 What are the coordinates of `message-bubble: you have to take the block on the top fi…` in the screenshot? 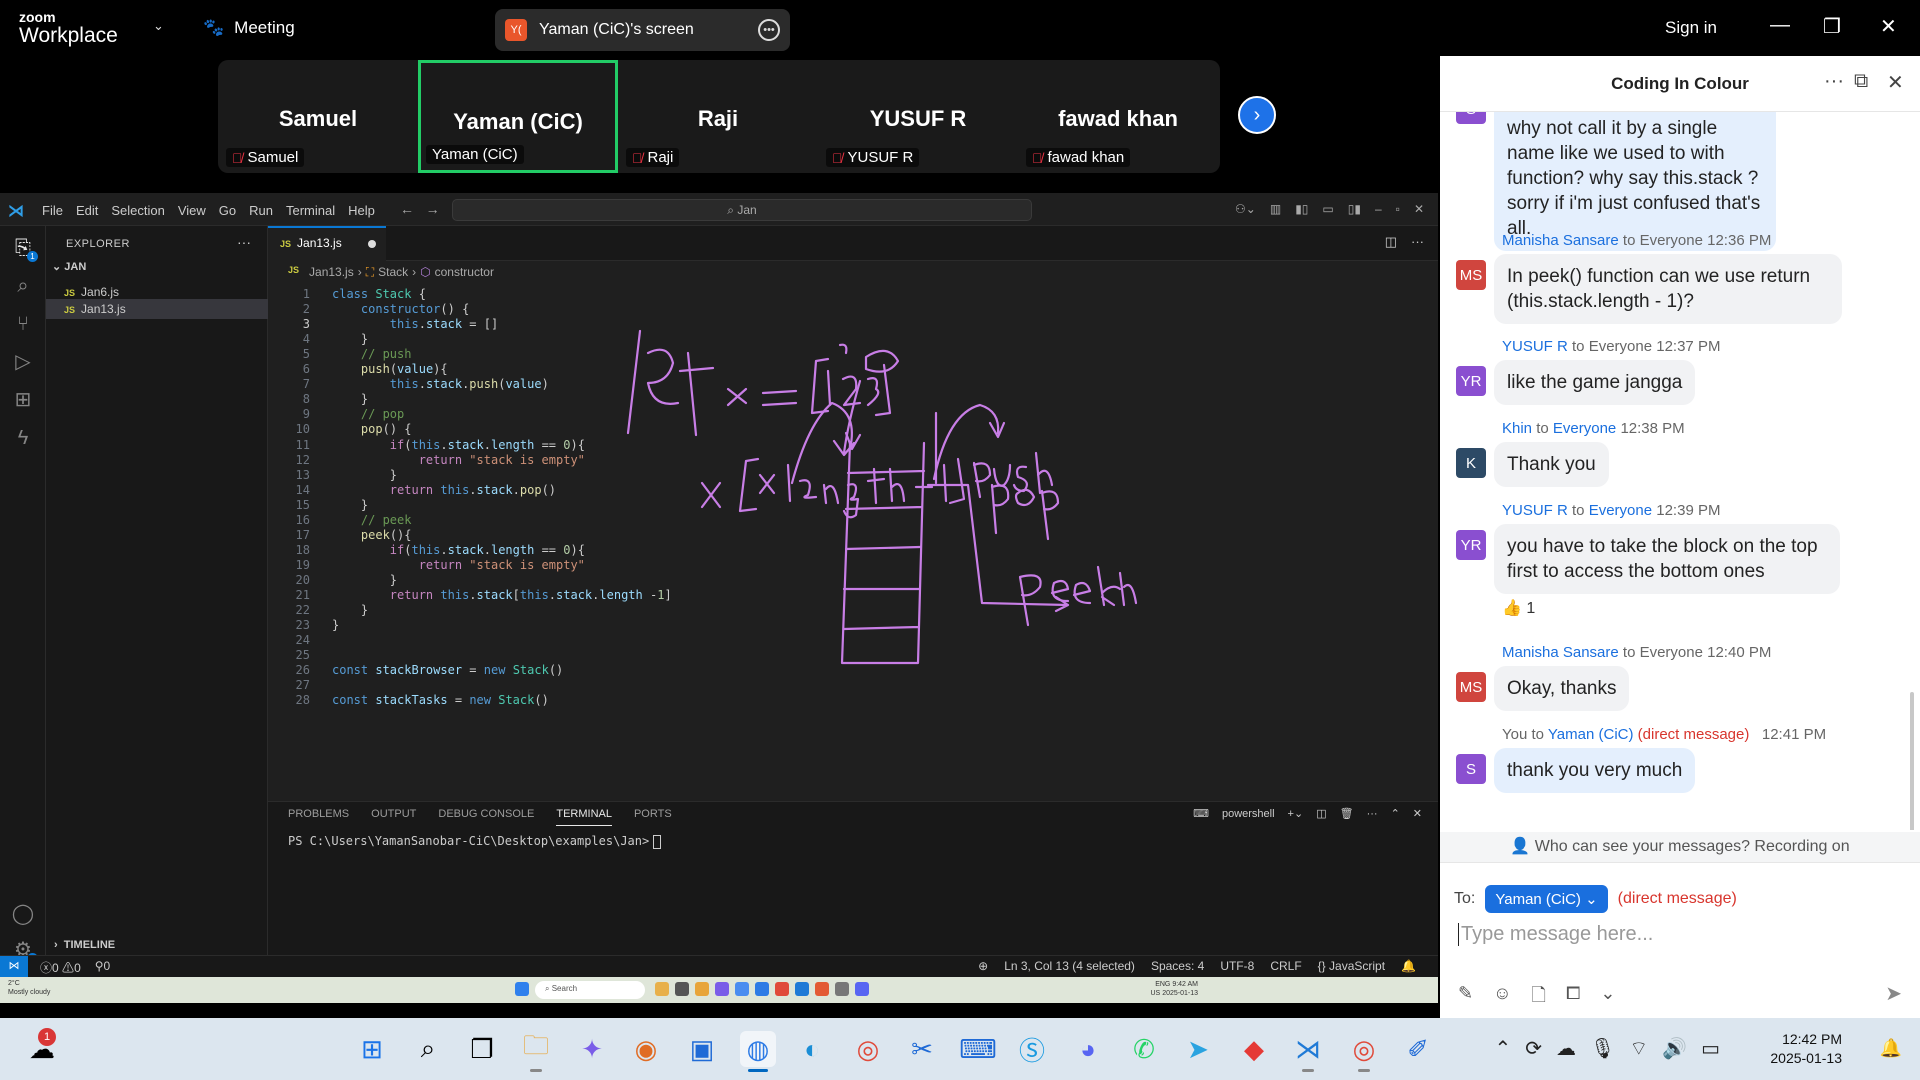 It's located at (1667, 559).